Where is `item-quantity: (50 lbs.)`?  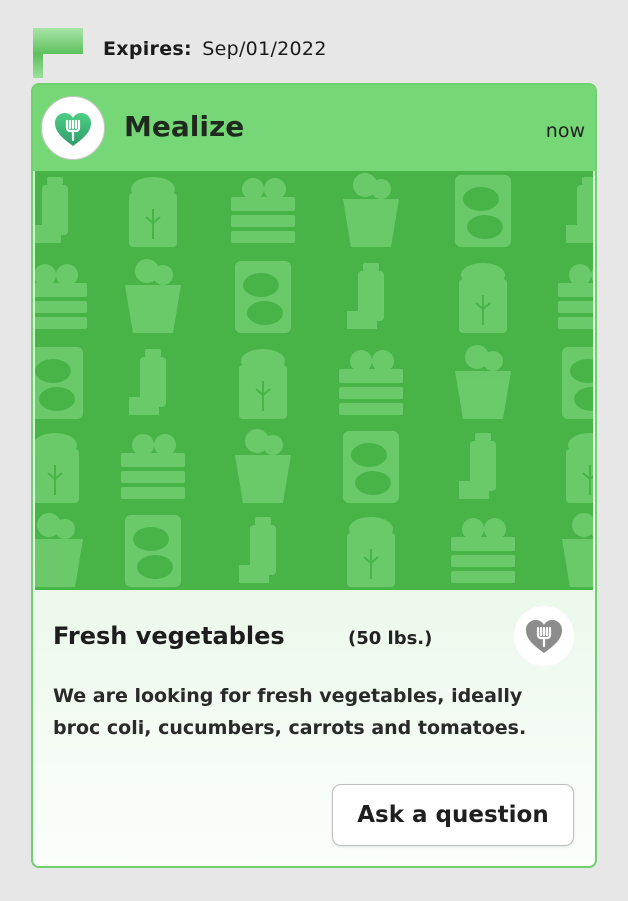
item-quantity: (50 lbs.) is located at coordinates (390, 638).